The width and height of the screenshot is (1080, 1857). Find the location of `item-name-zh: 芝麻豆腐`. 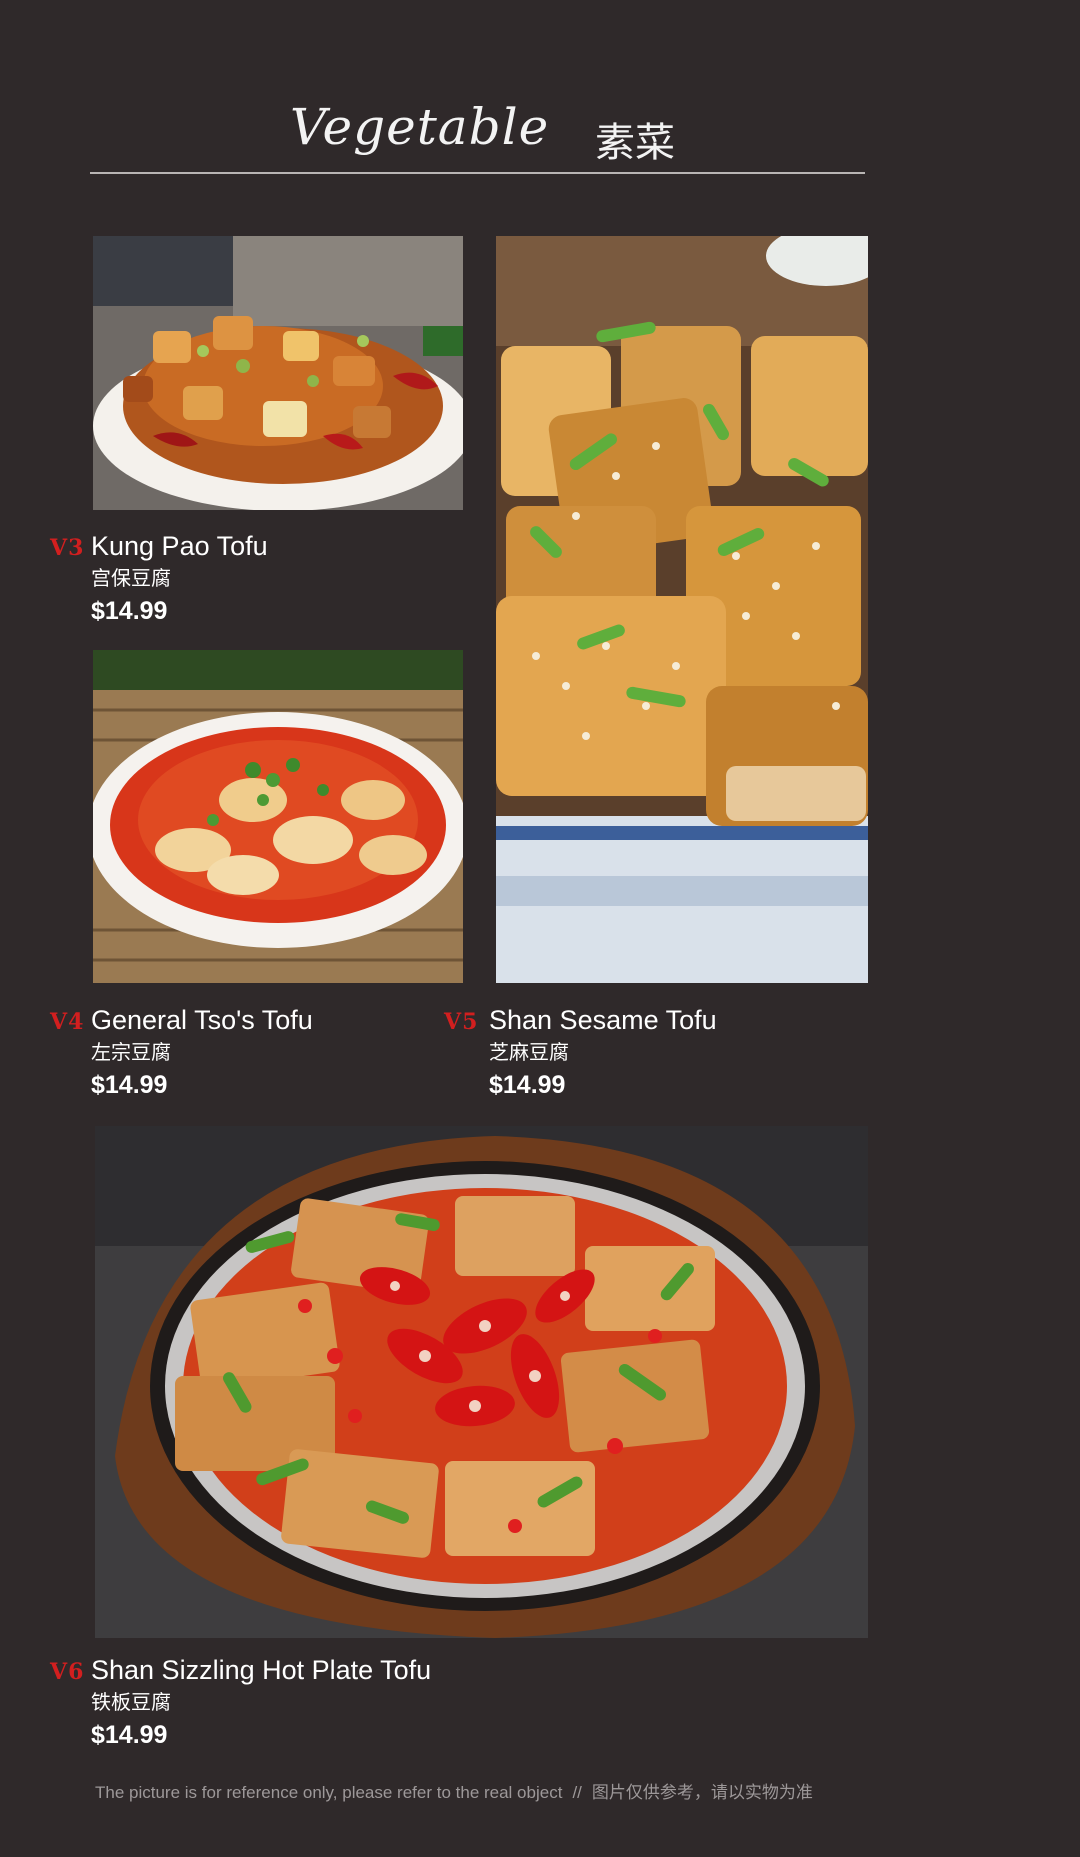

item-name-zh: 芝麻豆腐 is located at coordinates (529, 1052).